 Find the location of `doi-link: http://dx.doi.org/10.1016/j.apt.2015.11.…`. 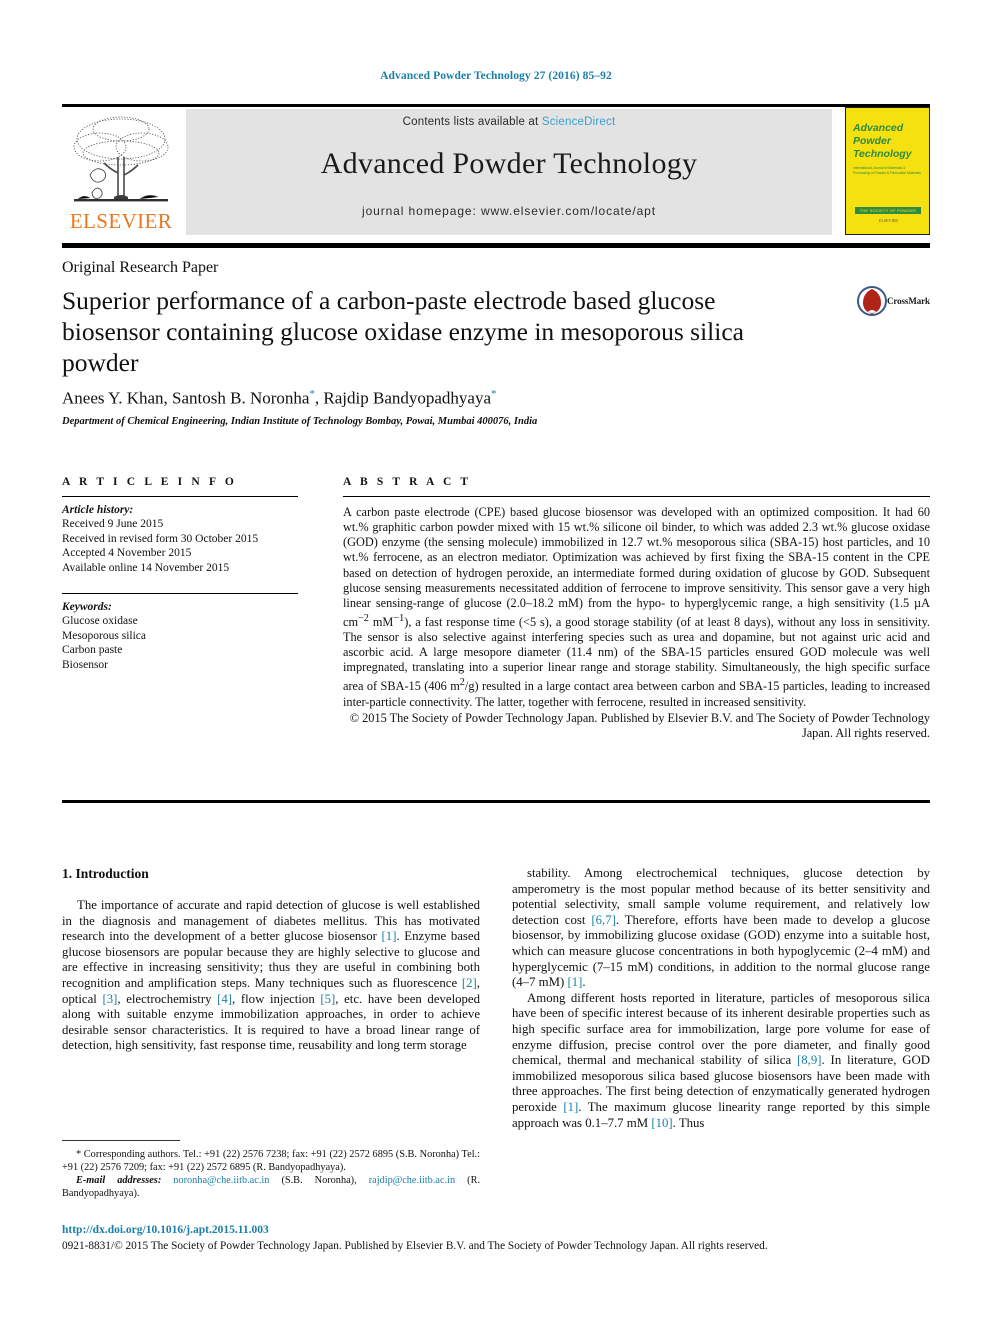

doi-link: http://dx.doi.org/10.1016/j.apt.2015.11.… is located at coordinates (165, 1230).